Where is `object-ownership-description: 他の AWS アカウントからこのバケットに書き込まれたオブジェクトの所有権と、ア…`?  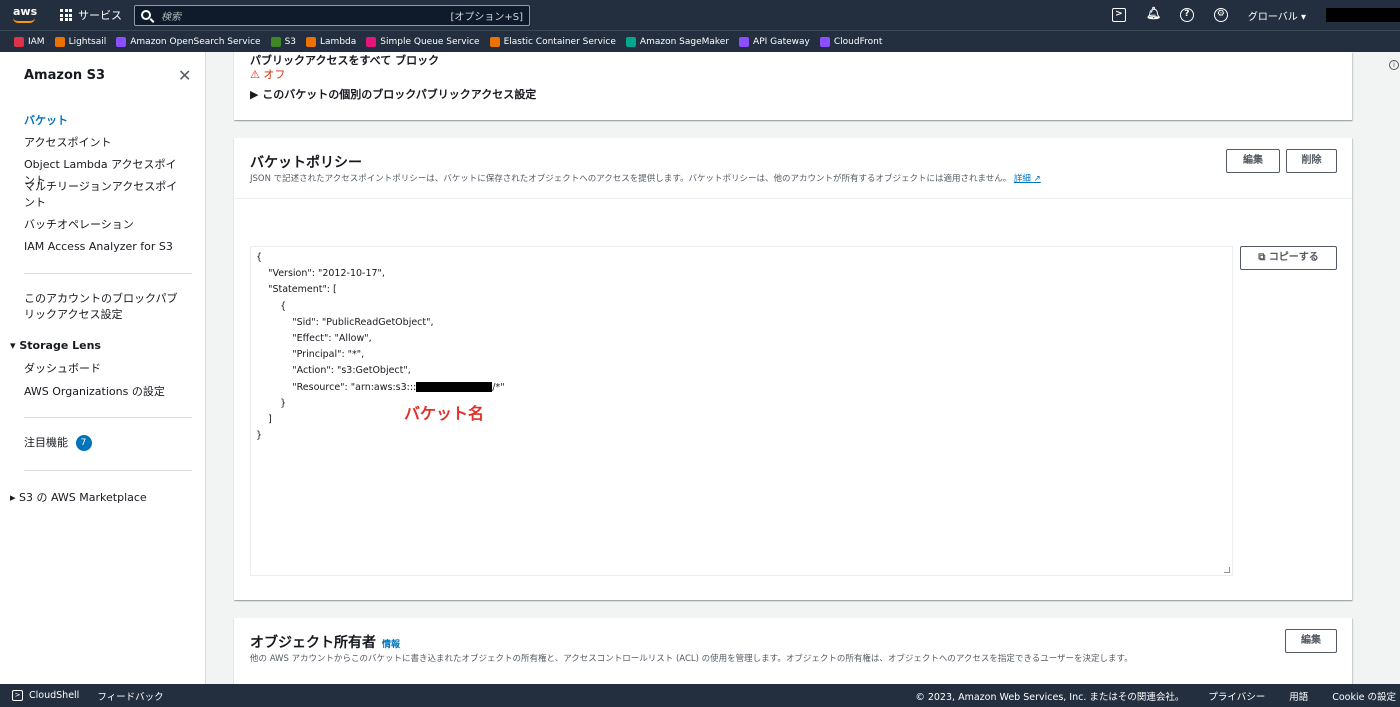
object-ownership-description: 他の AWS アカウントからこのバケットに書き込まれたオブジェクトの所有権と、ア… is located at coordinates (691, 659).